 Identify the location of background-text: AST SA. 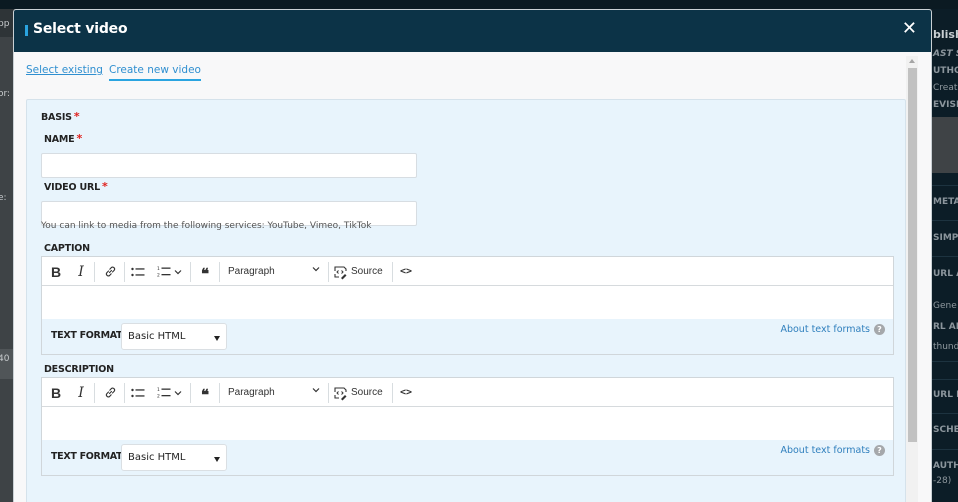
(945, 54).